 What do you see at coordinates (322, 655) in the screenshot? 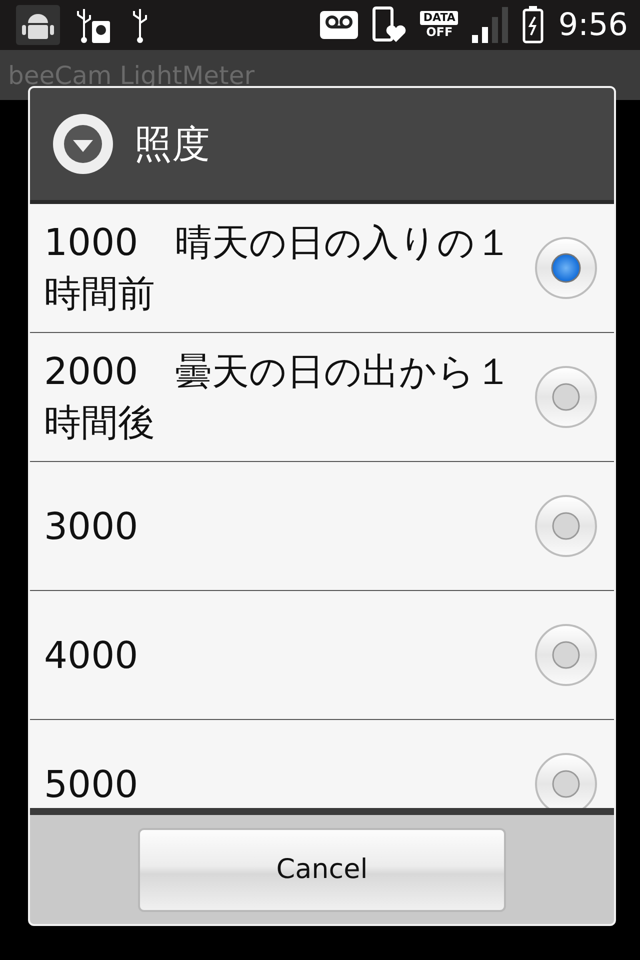
I see `option-row: 4000` at bounding box center [322, 655].